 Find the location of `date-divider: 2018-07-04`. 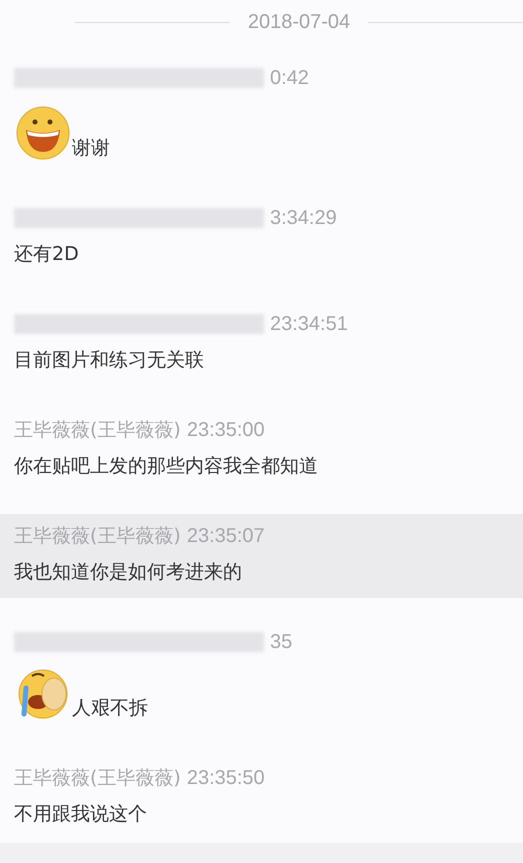

date-divider: 2018-07-04 is located at coordinates (299, 22).